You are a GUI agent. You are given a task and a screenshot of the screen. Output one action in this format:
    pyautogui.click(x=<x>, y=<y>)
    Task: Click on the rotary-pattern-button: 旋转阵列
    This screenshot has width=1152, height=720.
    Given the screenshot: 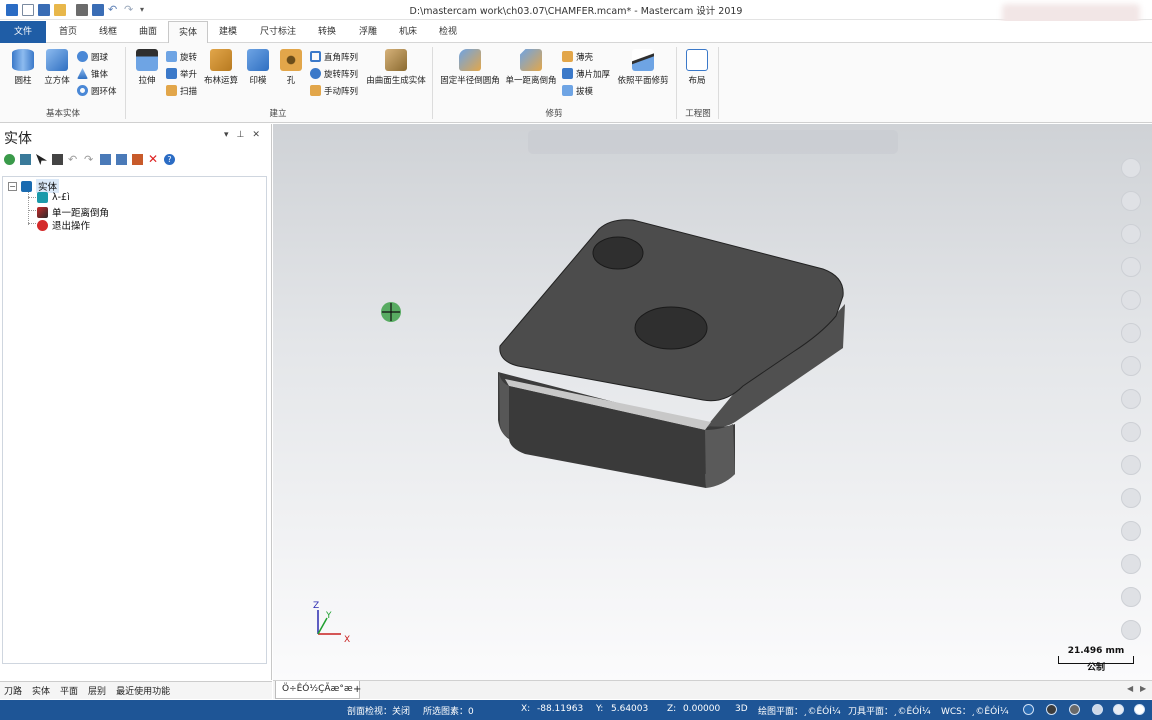 What is the action you would take?
    pyautogui.click(x=334, y=73)
    